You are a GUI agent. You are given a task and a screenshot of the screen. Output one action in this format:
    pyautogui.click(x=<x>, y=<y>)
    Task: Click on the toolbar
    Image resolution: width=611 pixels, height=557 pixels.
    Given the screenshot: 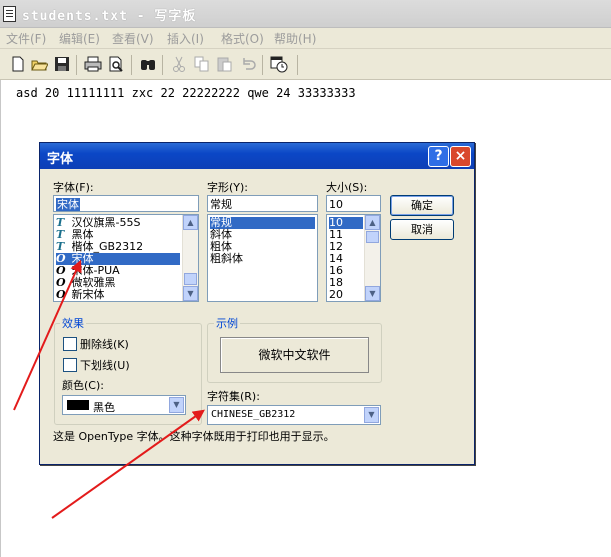 What is the action you would take?
    pyautogui.click(x=305, y=64)
    